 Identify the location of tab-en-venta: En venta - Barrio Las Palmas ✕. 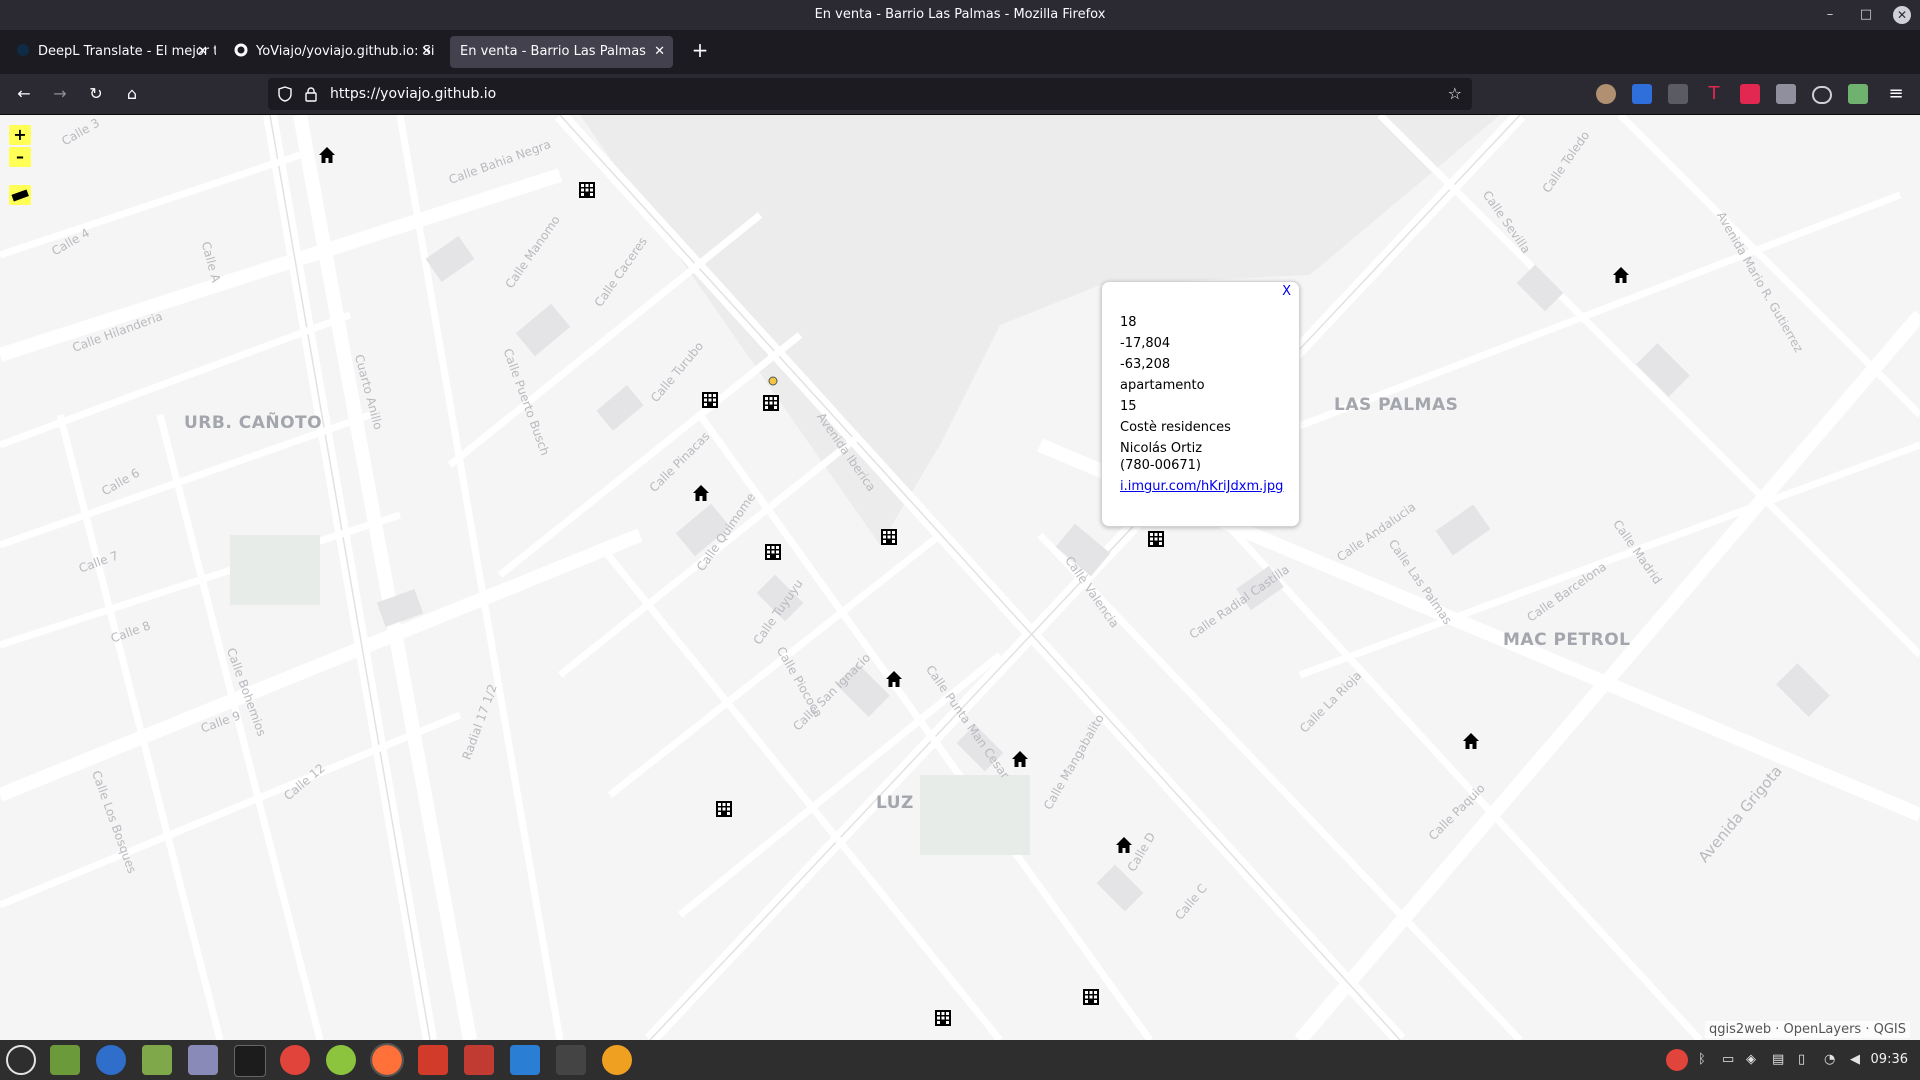
(561, 52).